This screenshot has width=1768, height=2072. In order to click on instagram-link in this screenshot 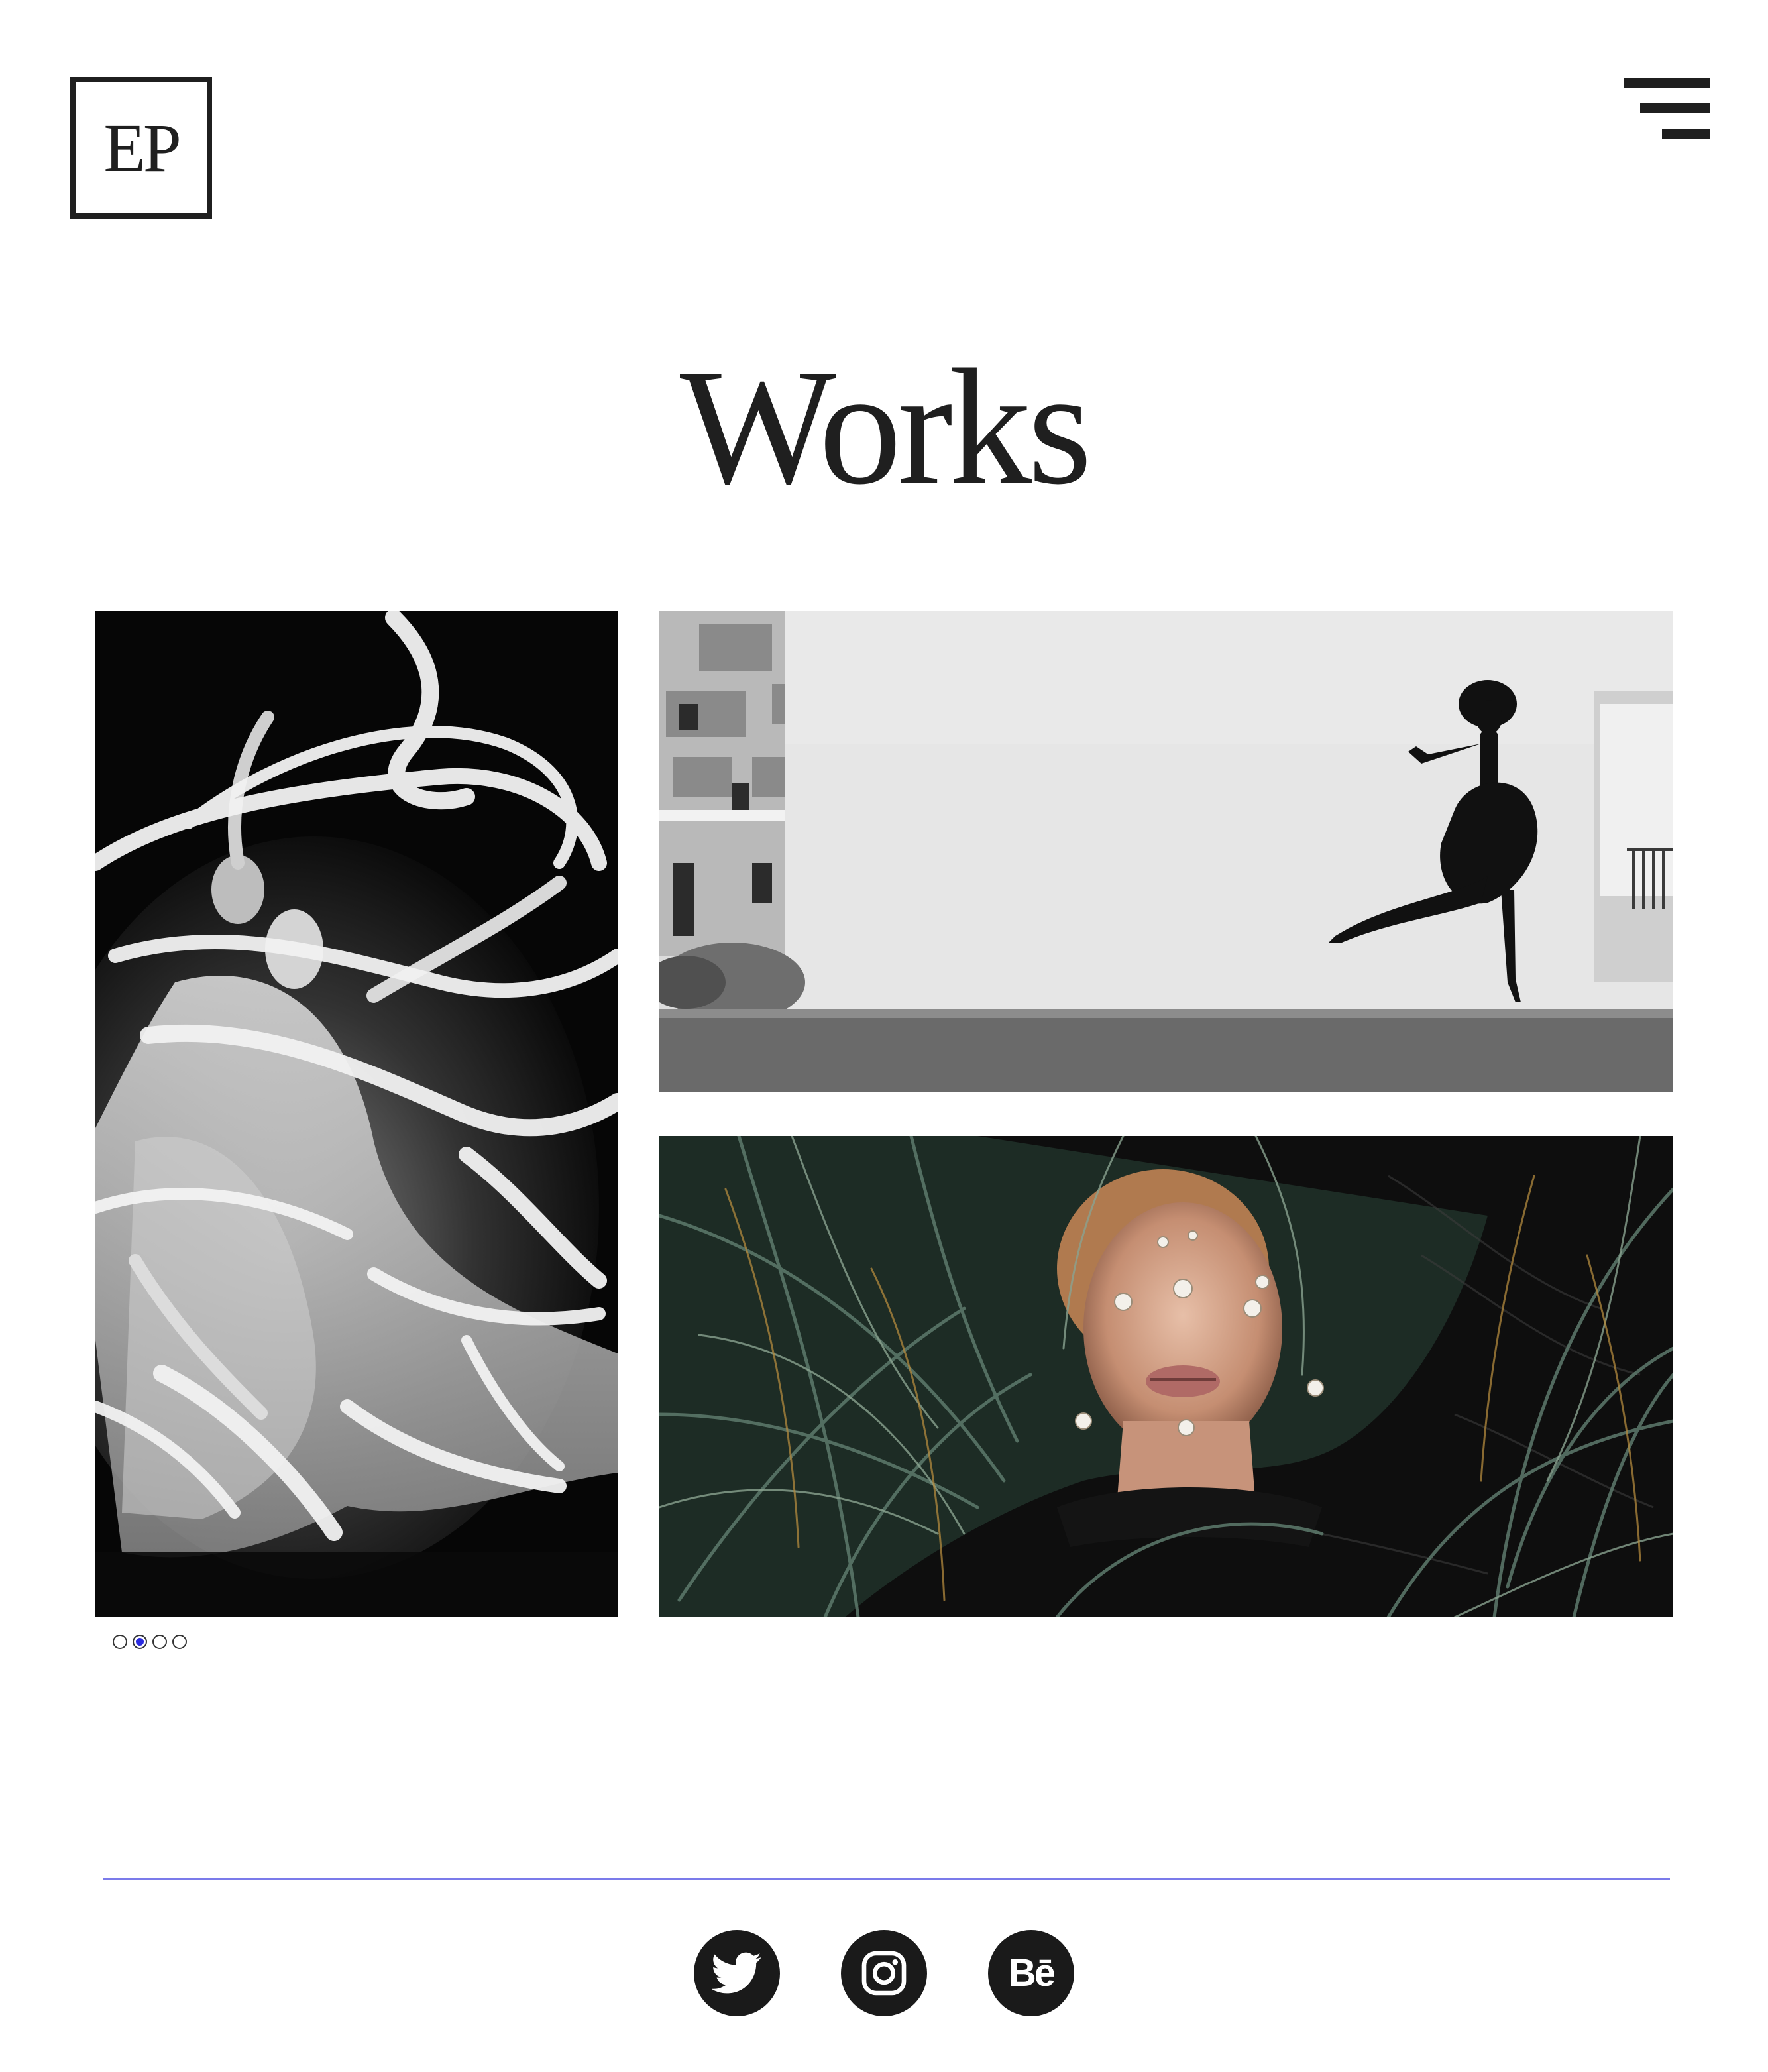, I will do `click(884, 1973)`.